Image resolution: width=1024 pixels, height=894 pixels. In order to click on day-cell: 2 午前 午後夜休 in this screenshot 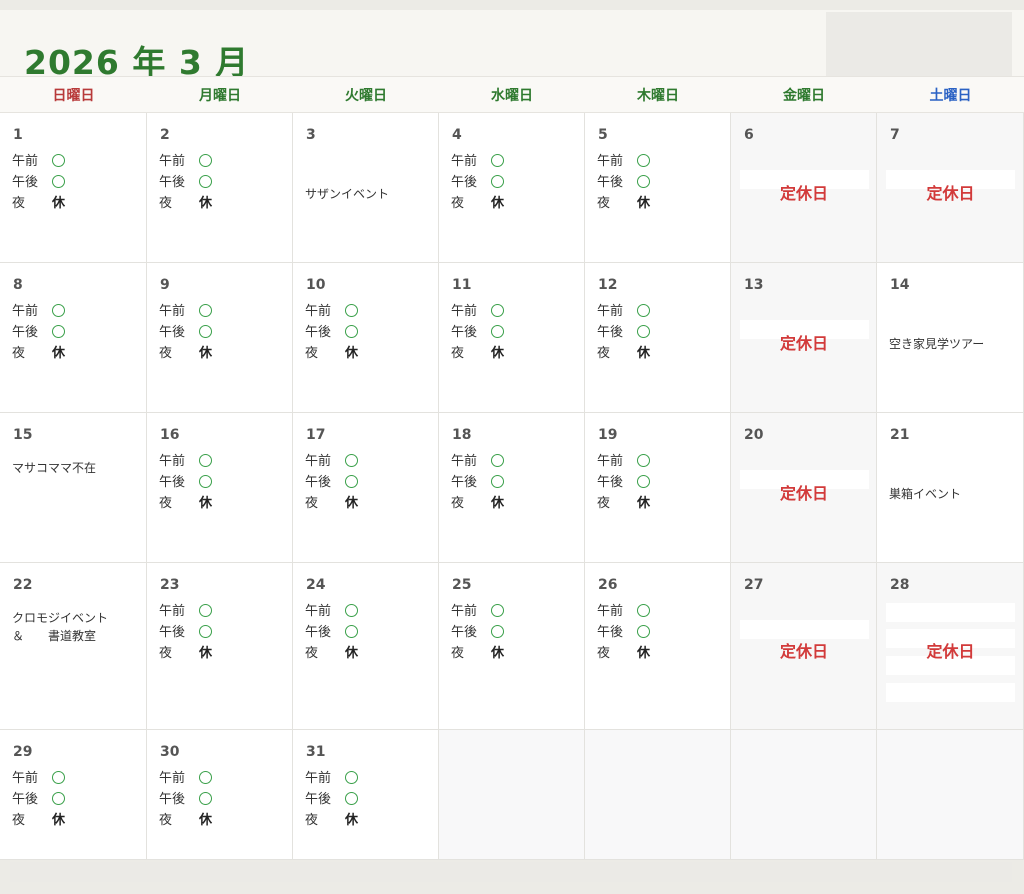, I will do `click(220, 188)`.